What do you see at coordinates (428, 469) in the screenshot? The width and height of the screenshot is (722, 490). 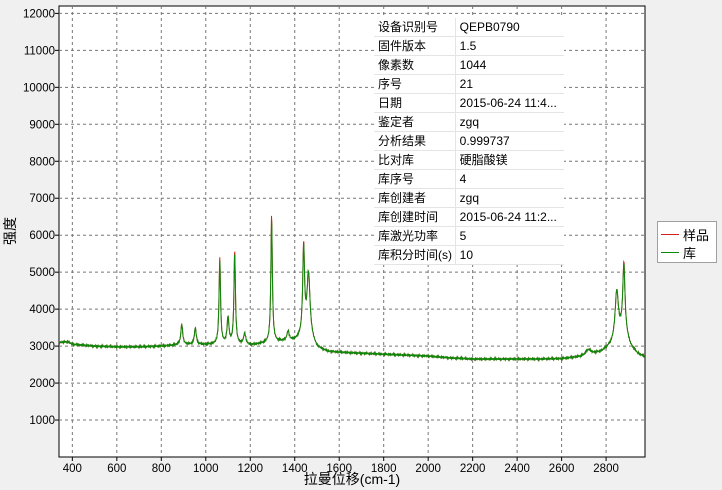 I see `x-tick-label: 2000` at bounding box center [428, 469].